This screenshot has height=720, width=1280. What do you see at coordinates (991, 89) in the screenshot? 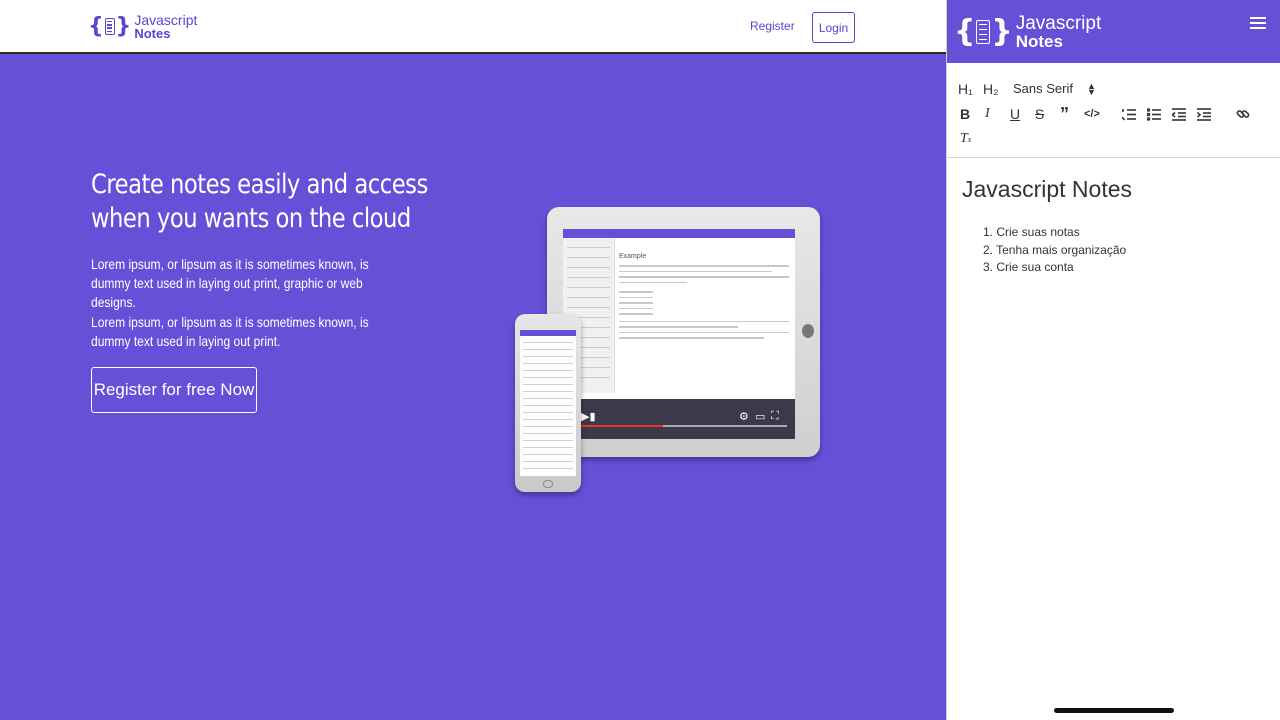
I see `heading-2-button: H₂` at bounding box center [991, 89].